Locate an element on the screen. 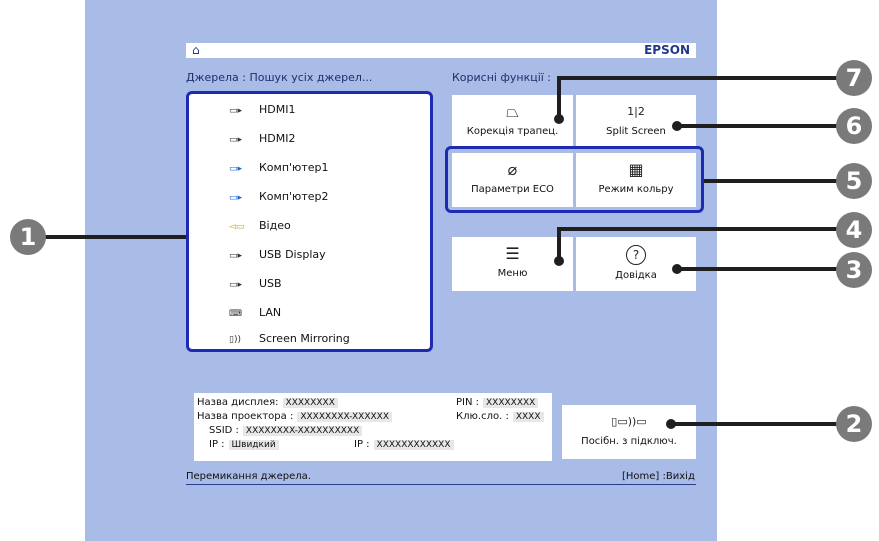  ip-row: IP : Швидкий is located at coordinates (244, 444).